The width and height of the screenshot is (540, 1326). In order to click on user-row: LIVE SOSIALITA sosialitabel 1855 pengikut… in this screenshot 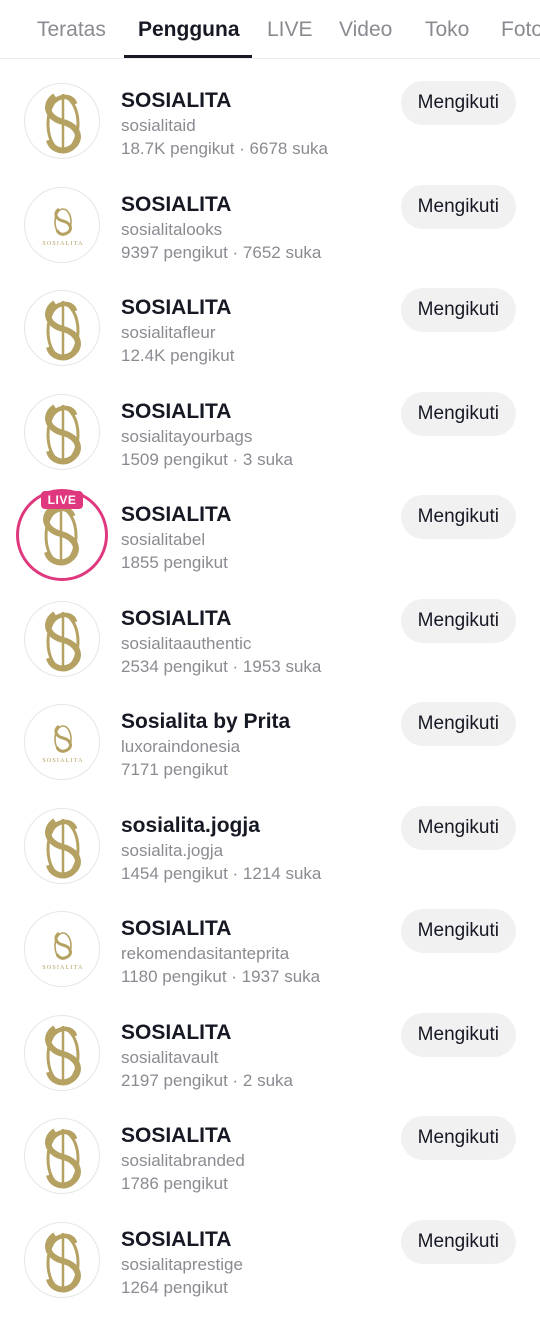, I will do `click(270, 545)`.